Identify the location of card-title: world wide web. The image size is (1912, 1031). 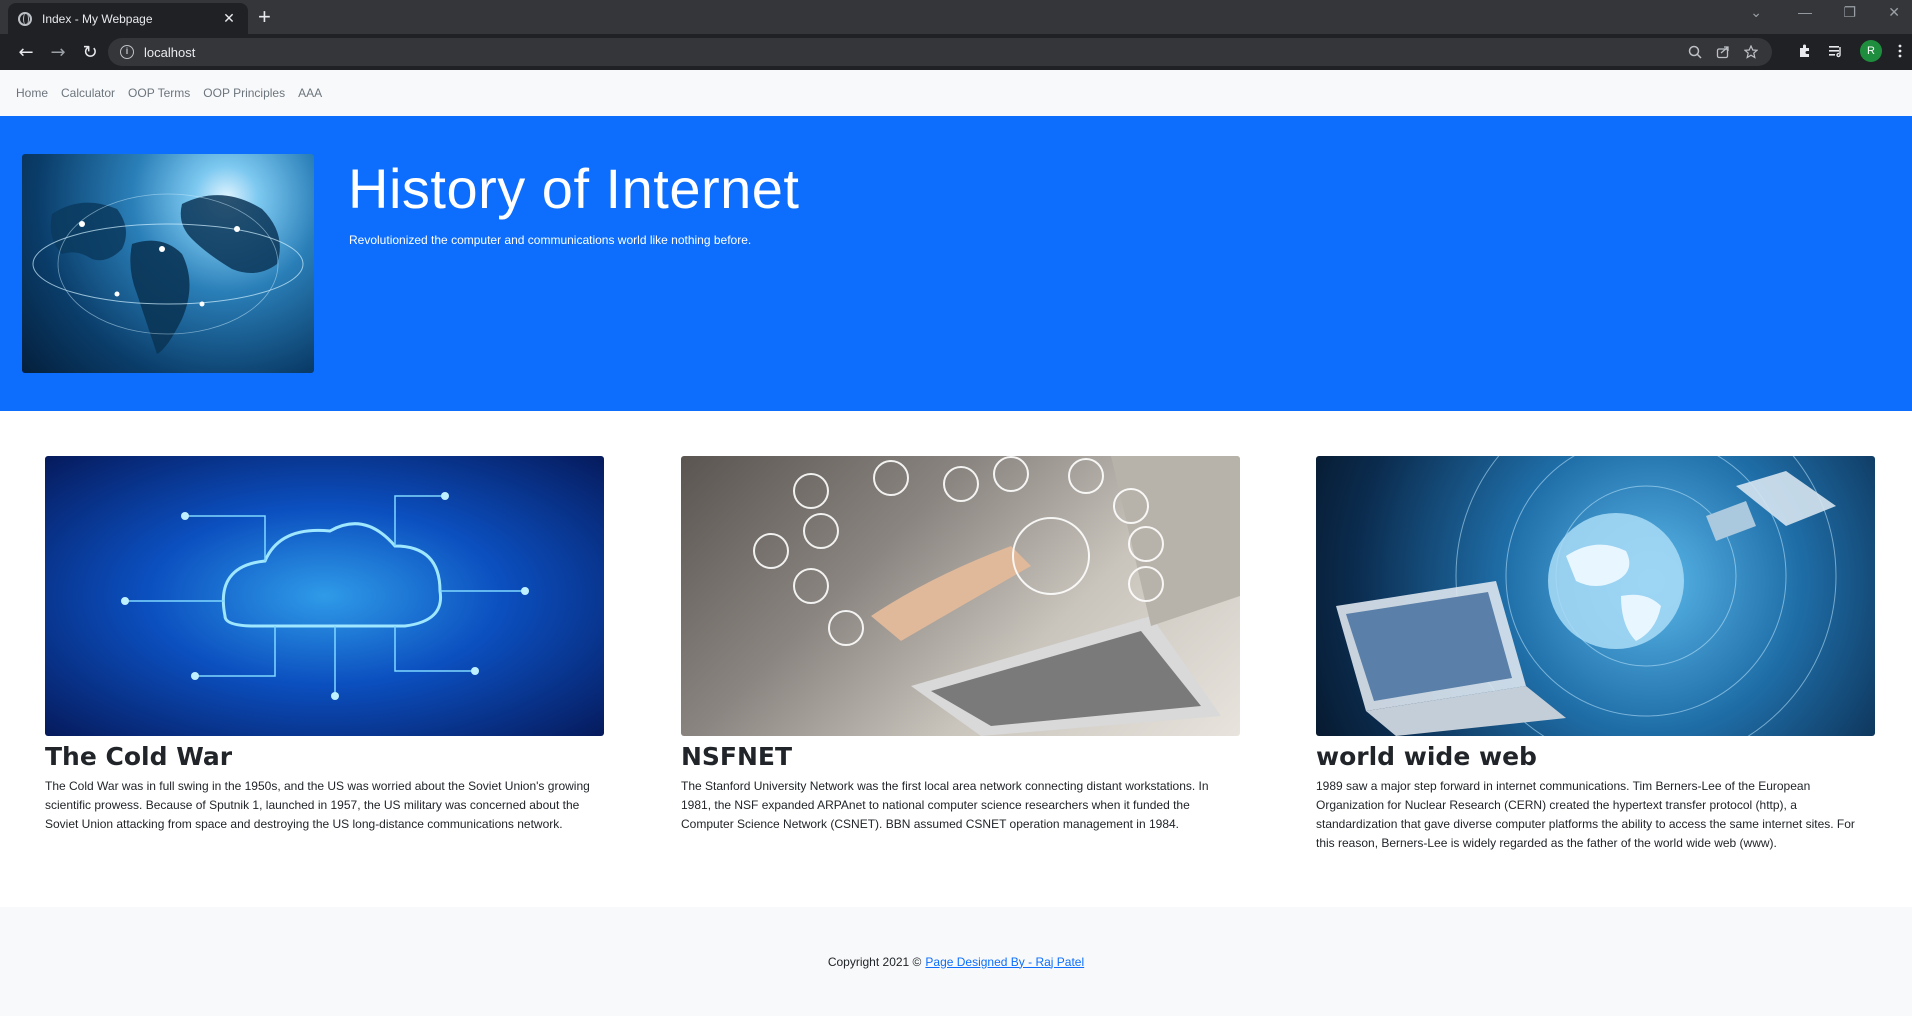
(1426, 756).